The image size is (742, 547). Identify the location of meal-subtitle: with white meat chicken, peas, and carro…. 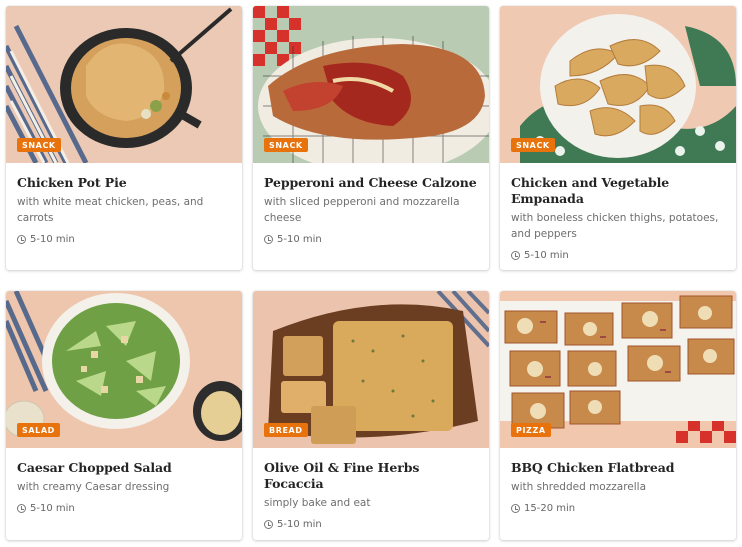
(110, 210).